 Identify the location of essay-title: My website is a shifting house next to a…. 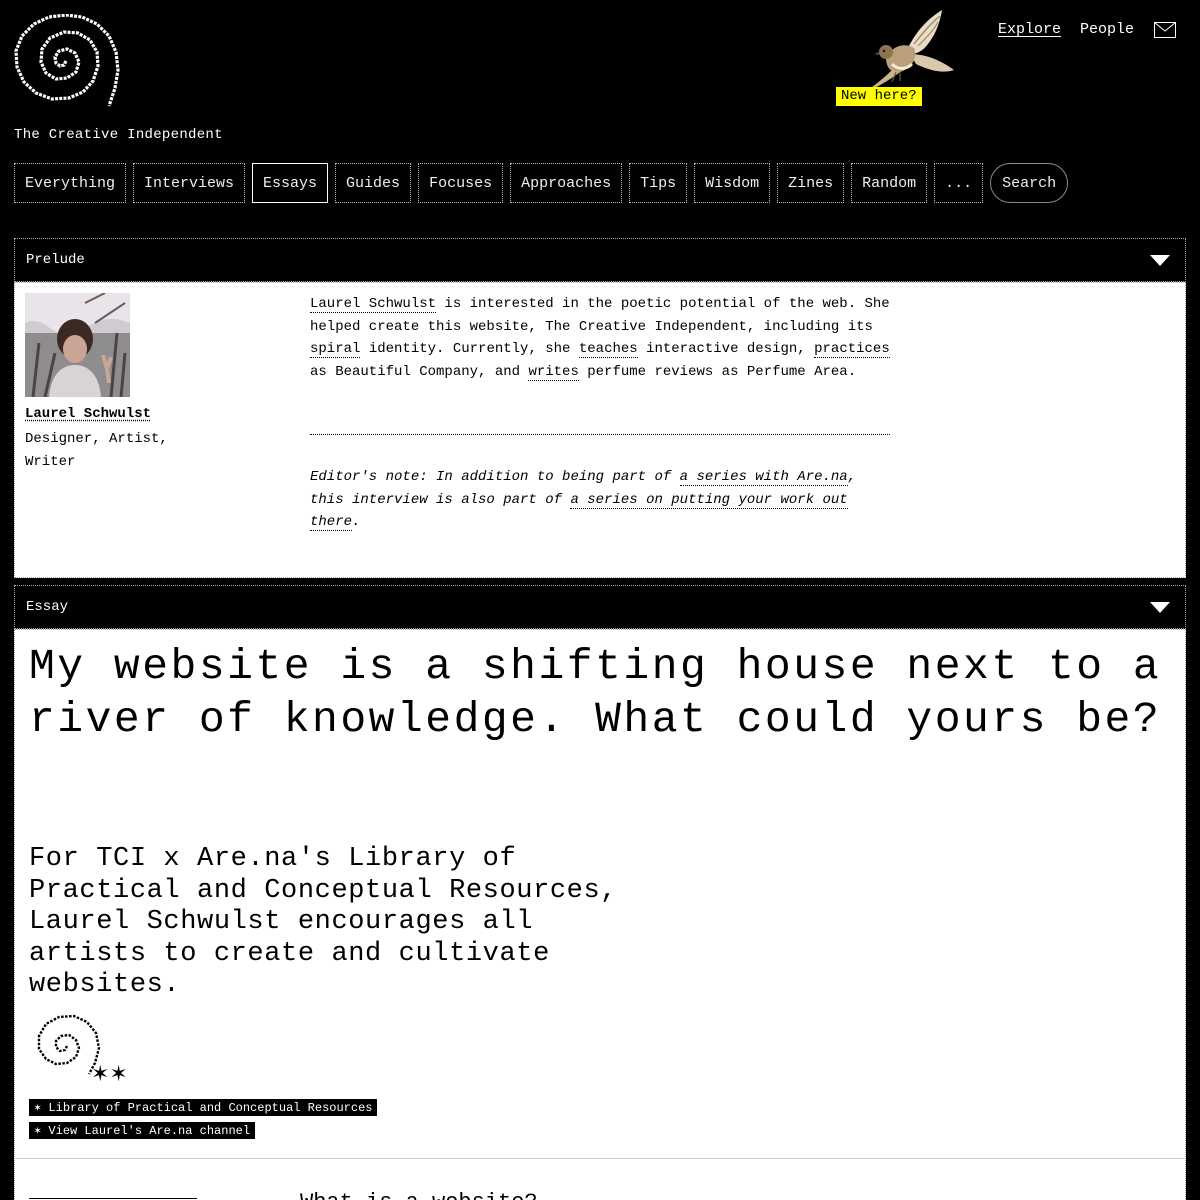
(599, 693).